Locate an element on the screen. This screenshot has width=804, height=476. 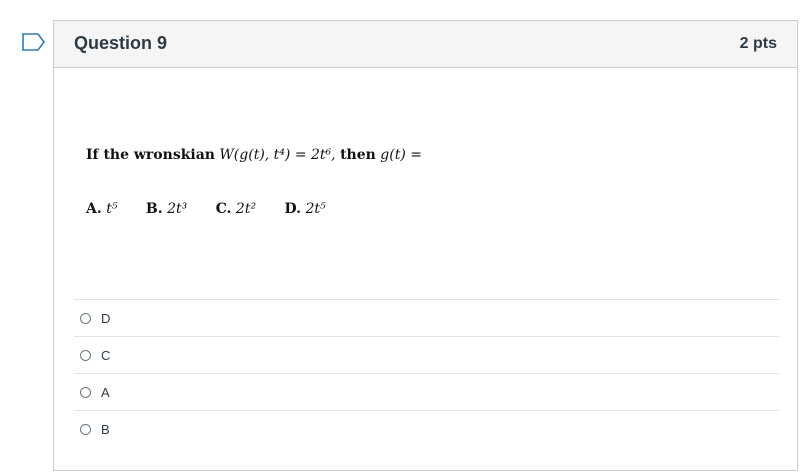
answer-label: D is located at coordinates (106, 318).